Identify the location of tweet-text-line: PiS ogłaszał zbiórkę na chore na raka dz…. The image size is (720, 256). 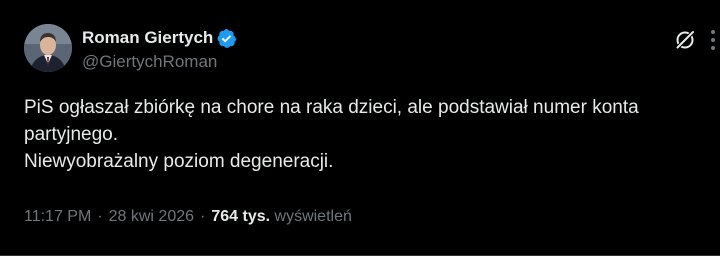
(331, 107).